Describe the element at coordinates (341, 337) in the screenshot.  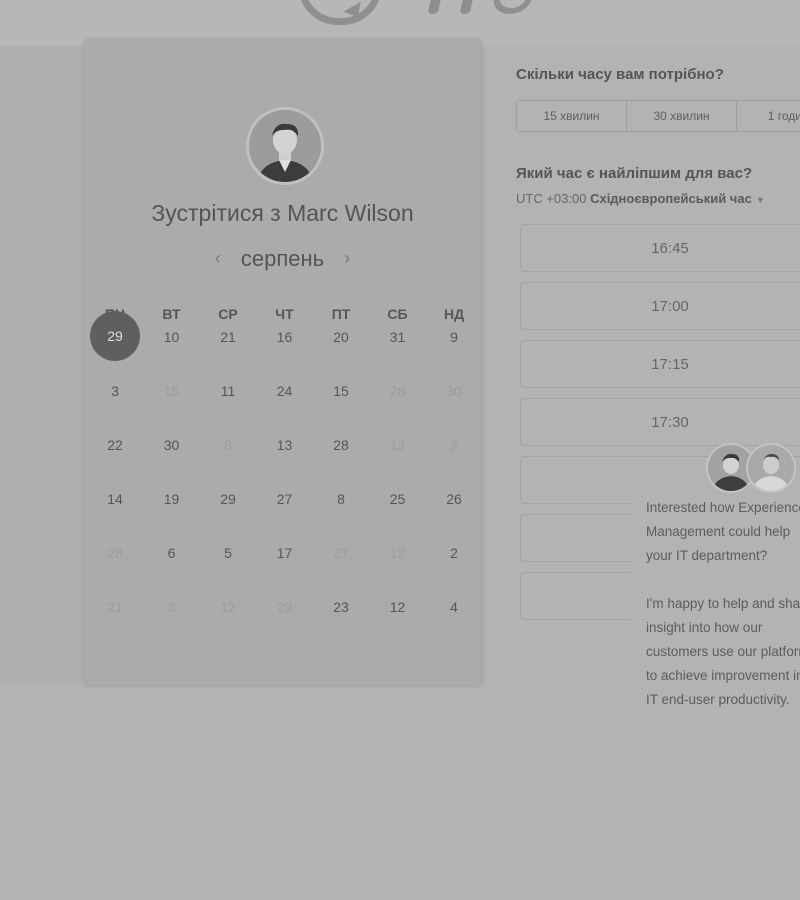
I see `calendar-day: 20` at that location.